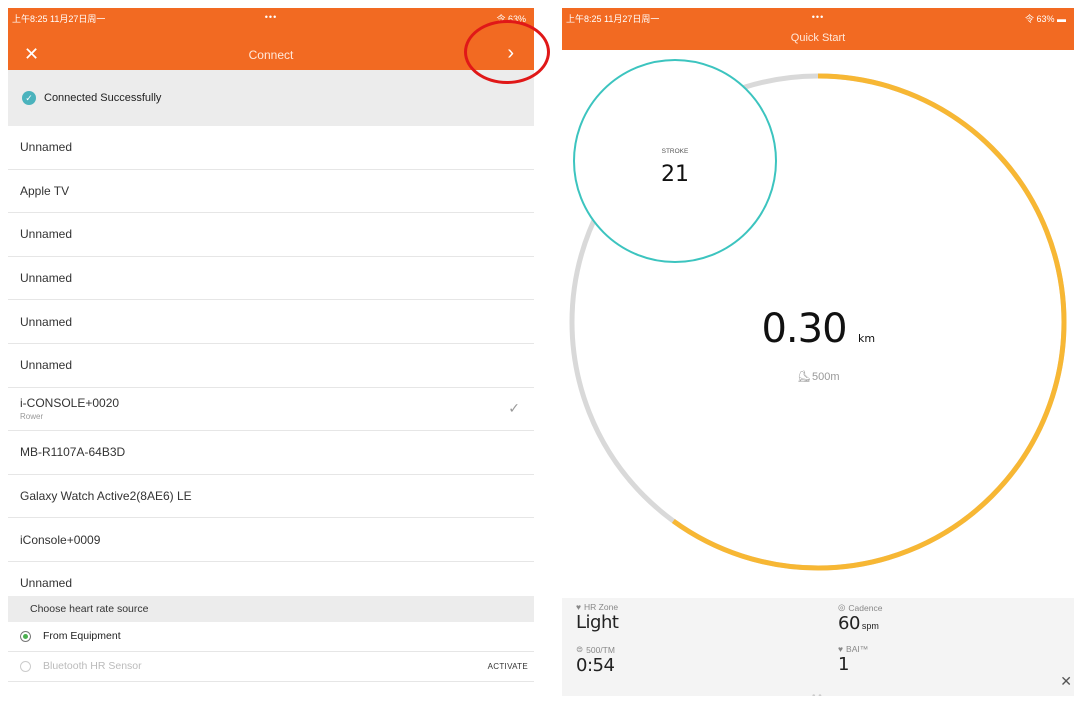 The width and height of the screenshot is (1078, 701). What do you see at coordinates (45, 190) in the screenshot?
I see `device-name: Apple TV` at bounding box center [45, 190].